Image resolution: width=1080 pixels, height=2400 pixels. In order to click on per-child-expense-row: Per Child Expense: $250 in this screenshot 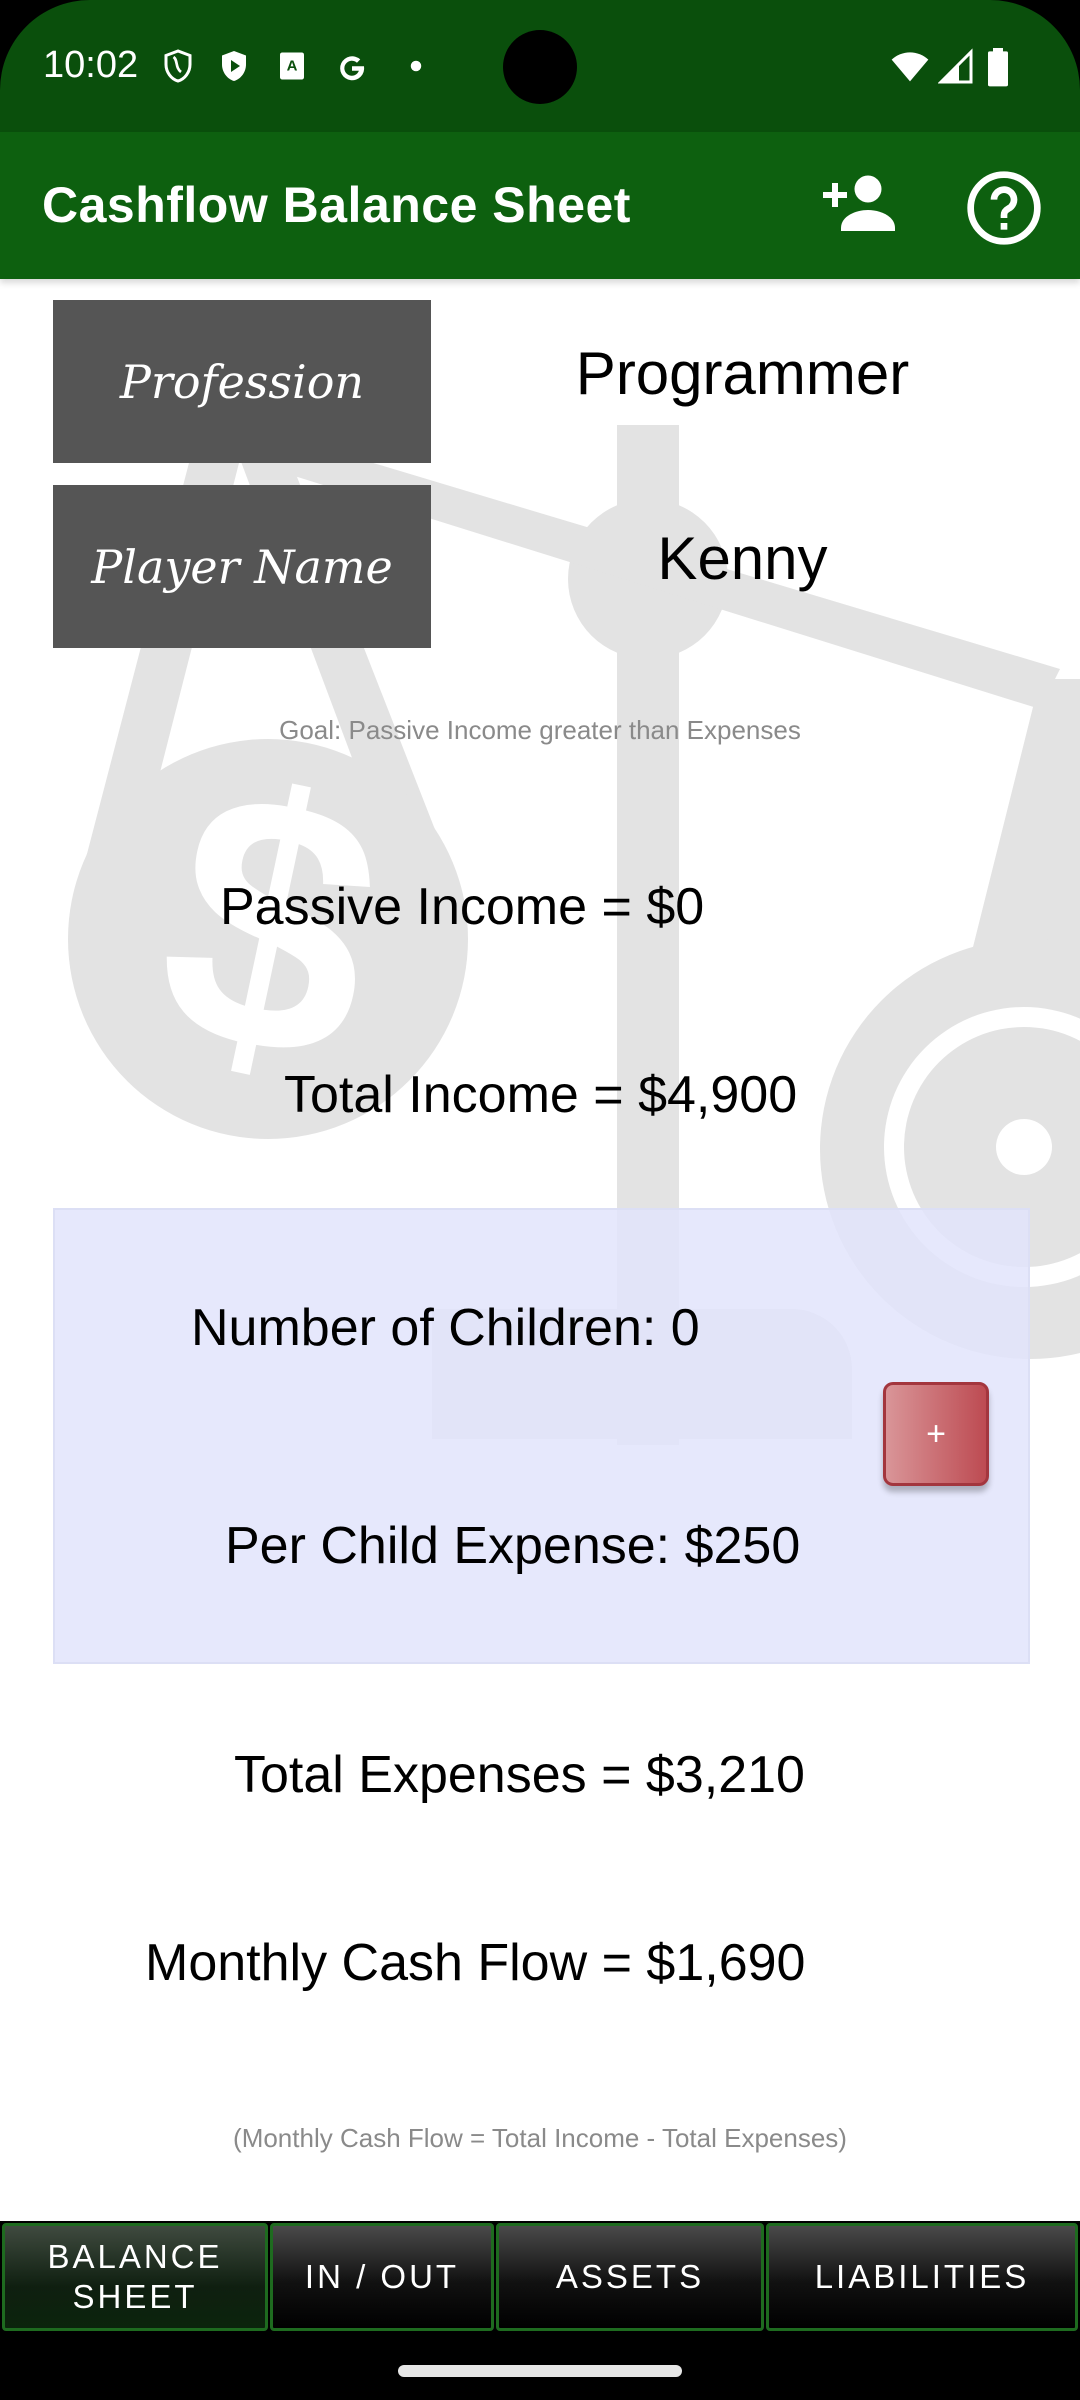, I will do `click(512, 1546)`.